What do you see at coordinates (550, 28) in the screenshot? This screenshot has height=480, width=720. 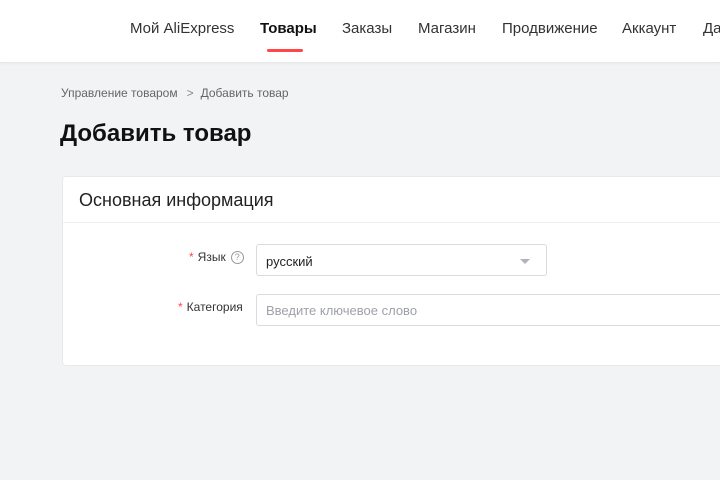 I see `nav-item-promotion: Продвижение` at bounding box center [550, 28].